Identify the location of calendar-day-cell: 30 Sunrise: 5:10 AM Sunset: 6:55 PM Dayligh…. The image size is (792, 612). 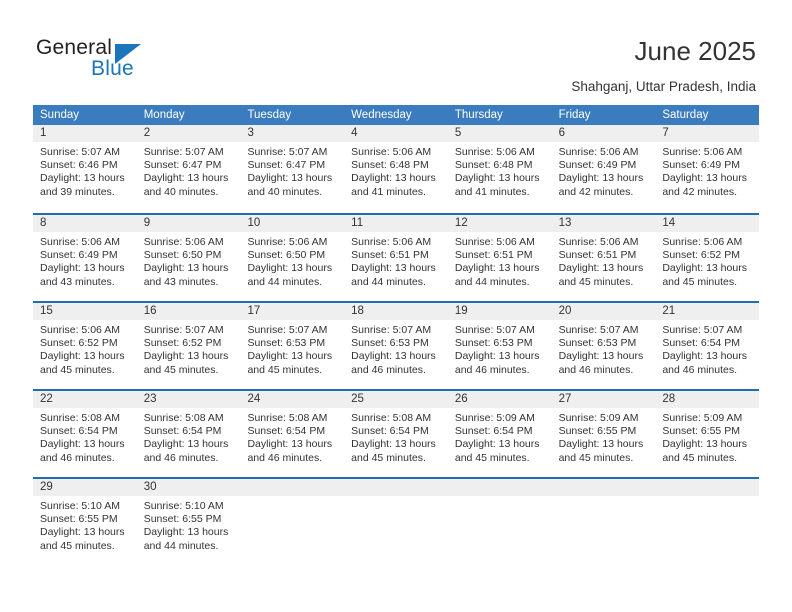
(188, 522).